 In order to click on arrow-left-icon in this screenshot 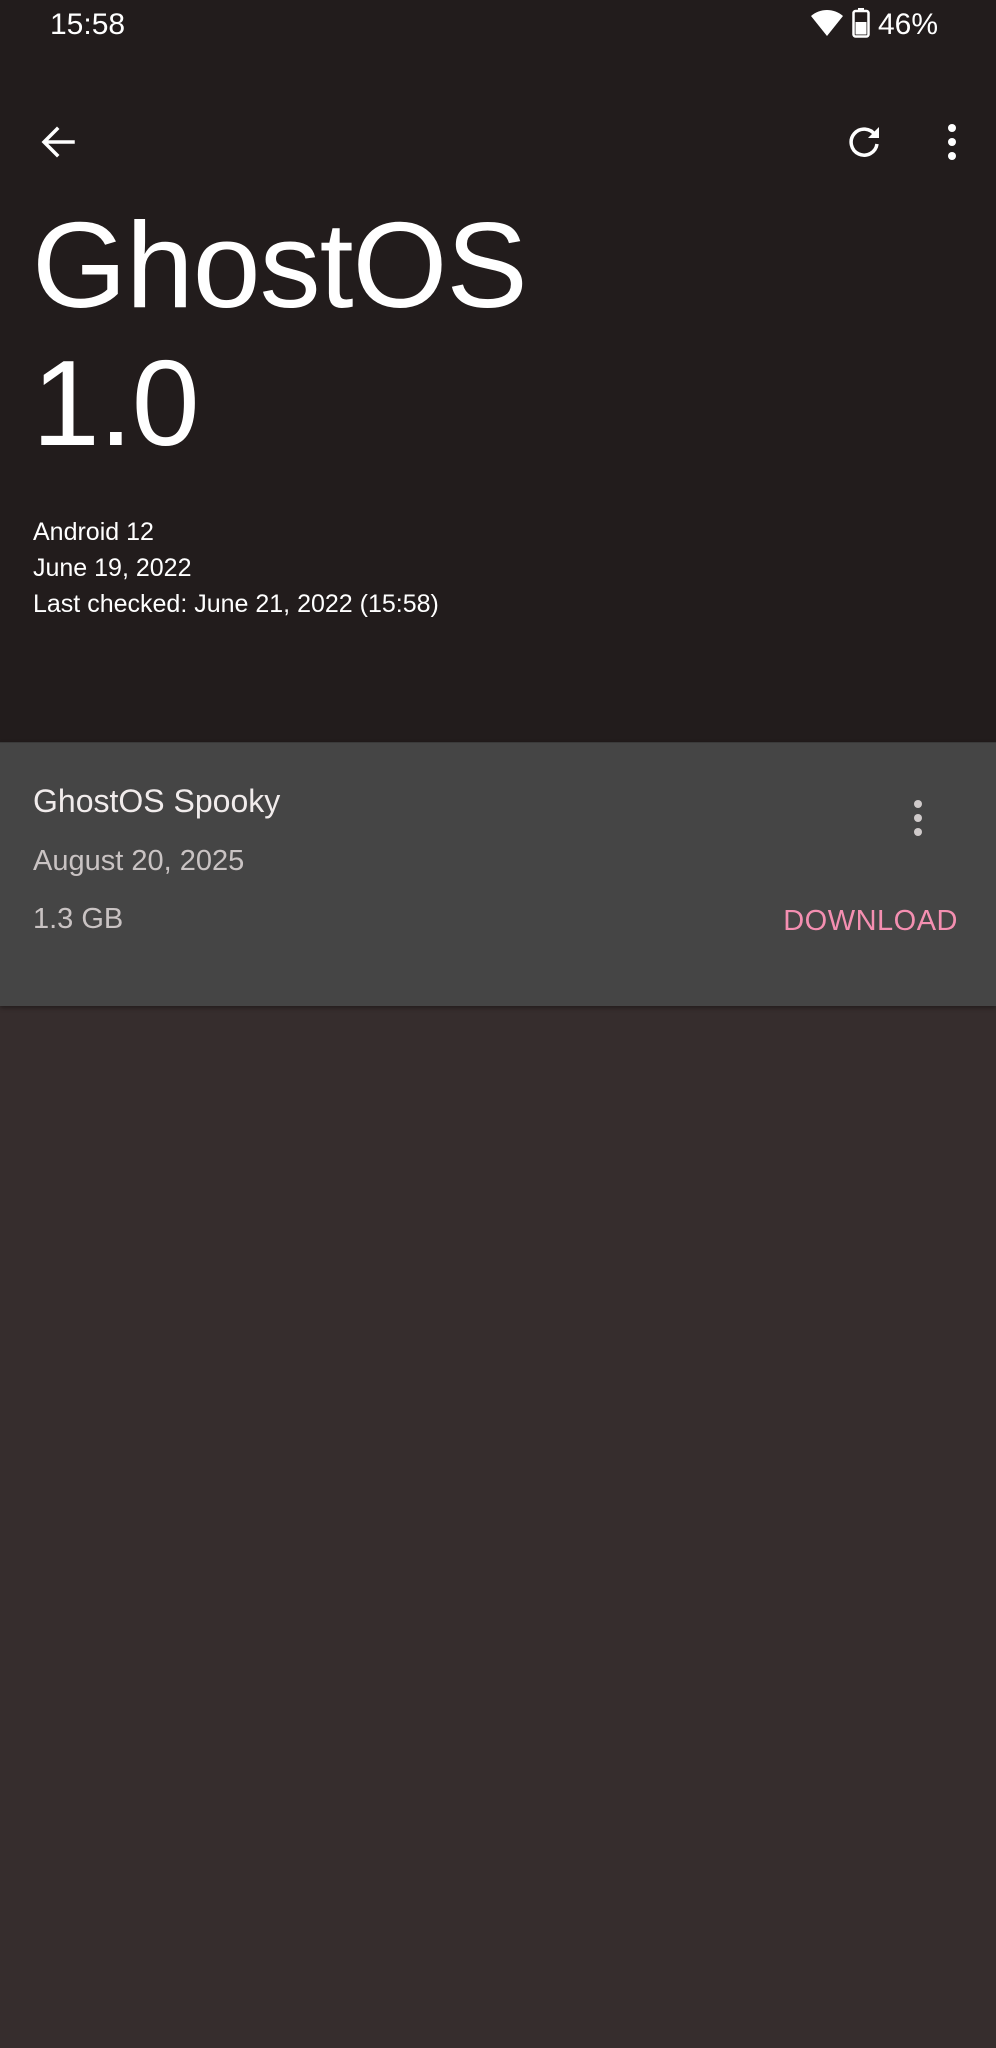, I will do `click(58, 144)`.